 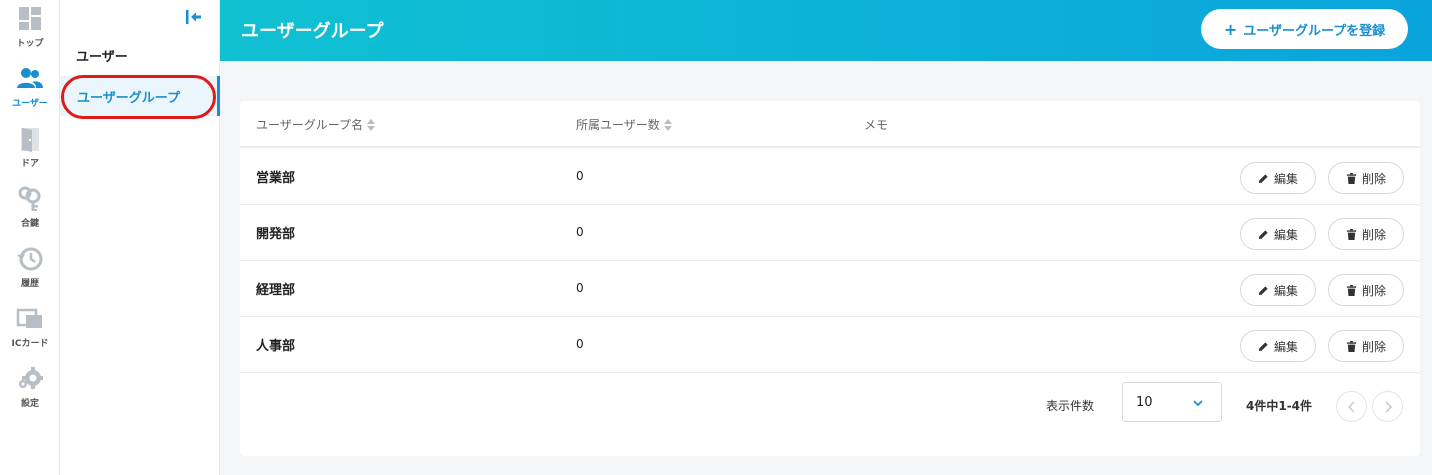 I want to click on rail-label: 合鍵, so click(x=29, y=224).